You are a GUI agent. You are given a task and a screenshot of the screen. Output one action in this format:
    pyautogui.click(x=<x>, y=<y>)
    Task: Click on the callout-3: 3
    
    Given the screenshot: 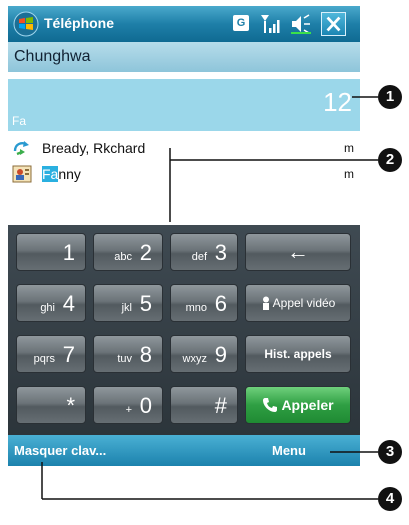 What is the action you would take?
    pyautogui.click(x=390, y=452)
    